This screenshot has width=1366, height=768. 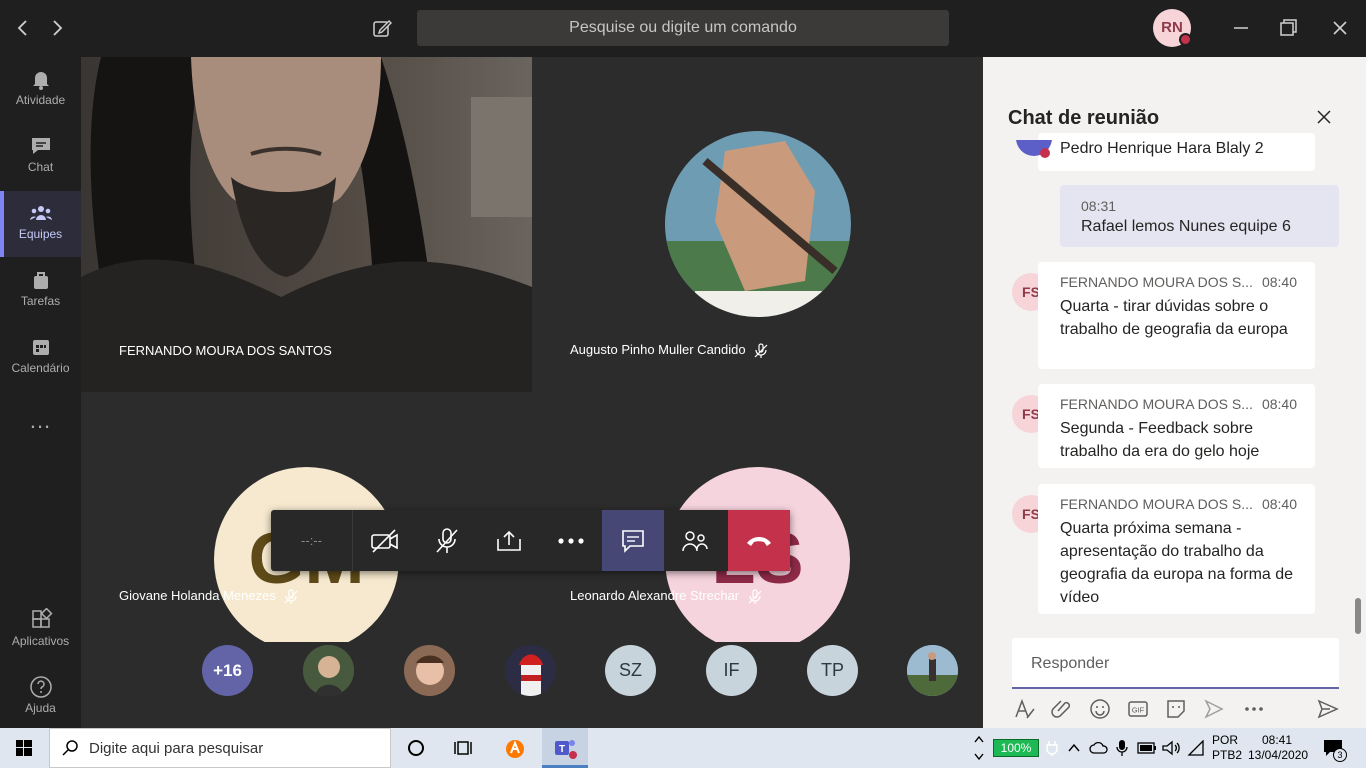 I want to click on rail-item-activity: Atividade, so click(x=40, y=90).